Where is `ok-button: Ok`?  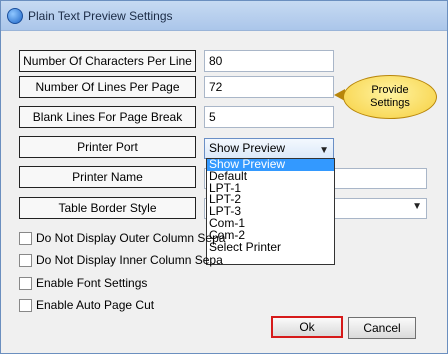 ok-button: Ok is located at coordinates (307, 327).